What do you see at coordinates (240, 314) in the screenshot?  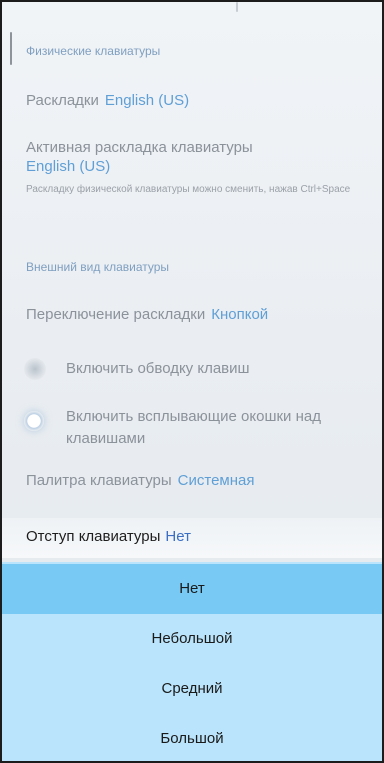 I see `layout-switch-value: Кнопкой` at bounding box center [240, 314].